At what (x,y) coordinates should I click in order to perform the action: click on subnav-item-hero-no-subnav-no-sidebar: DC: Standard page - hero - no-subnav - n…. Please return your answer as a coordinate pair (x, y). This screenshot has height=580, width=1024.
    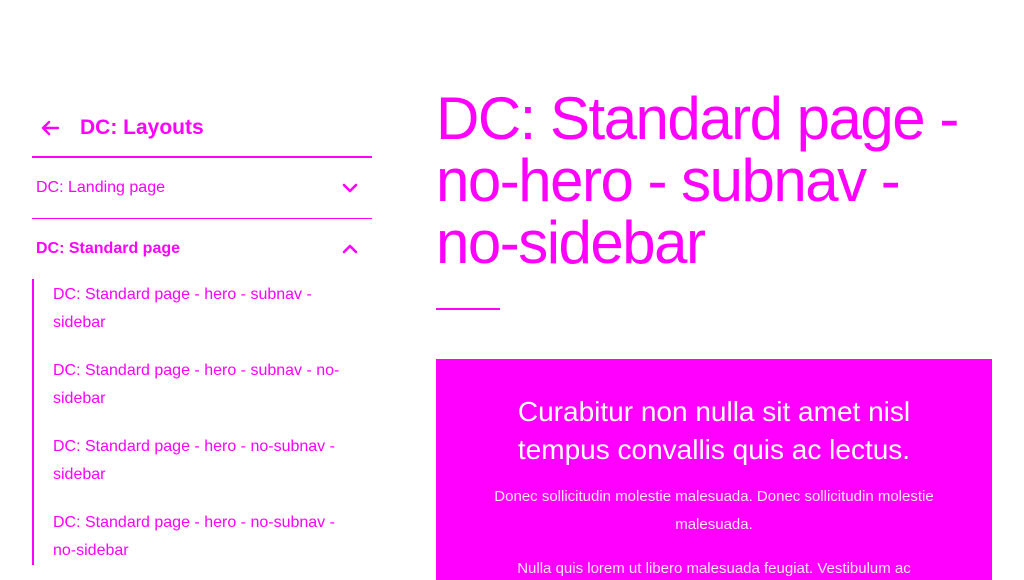
    Looking at the image, I should click on (198, 537).